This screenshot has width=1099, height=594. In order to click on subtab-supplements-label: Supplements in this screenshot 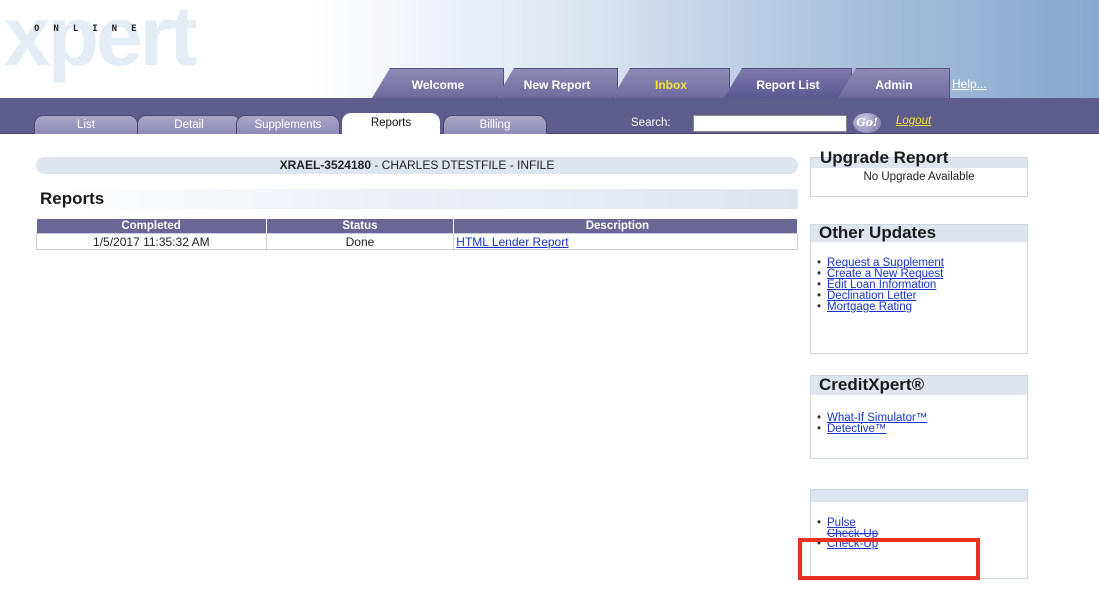, I will do `click(288, 125)`.